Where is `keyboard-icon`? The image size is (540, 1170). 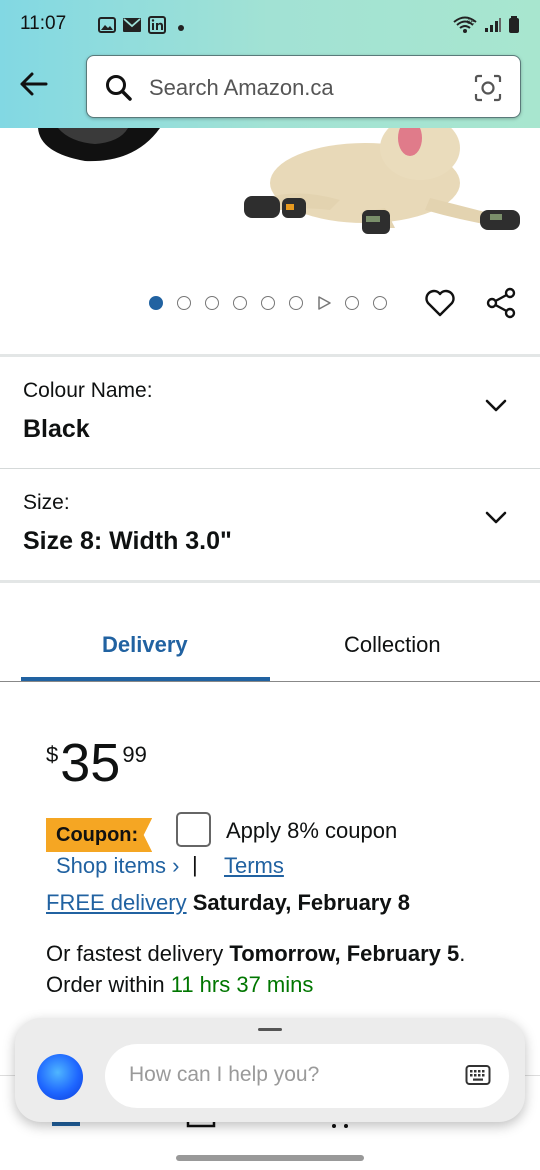 keyboard-icon is located at coordinates (478, 1077).